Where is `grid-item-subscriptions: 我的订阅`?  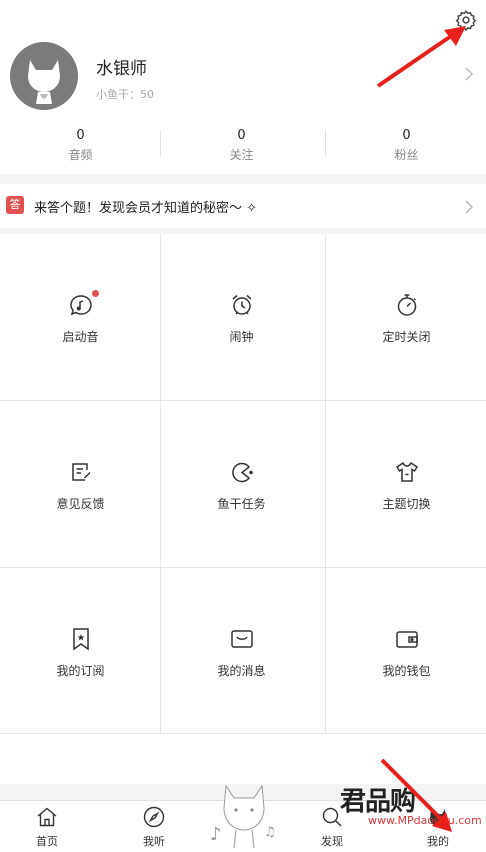 grid-item-subscriptions: 我的订阅 is located at coordinates (80, 651).